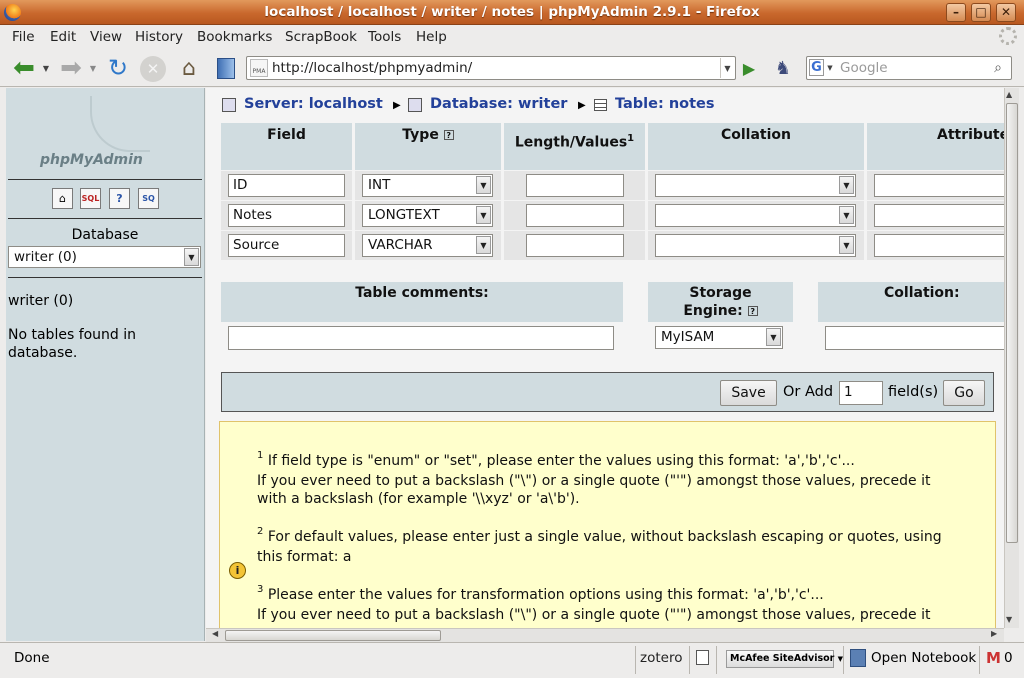  What do you see at coordinates (923, 658) in the screenshot?
I see `open-notebook-button: Open Notebook` at bounding box center [923, 658].